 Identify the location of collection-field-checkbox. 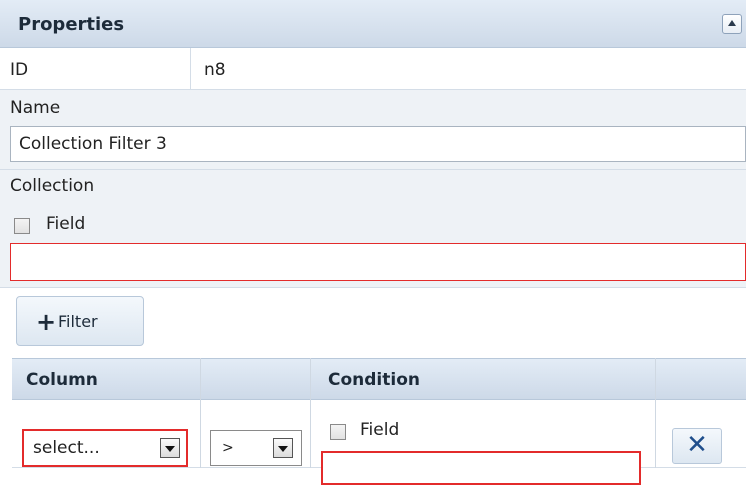
(22, 226).